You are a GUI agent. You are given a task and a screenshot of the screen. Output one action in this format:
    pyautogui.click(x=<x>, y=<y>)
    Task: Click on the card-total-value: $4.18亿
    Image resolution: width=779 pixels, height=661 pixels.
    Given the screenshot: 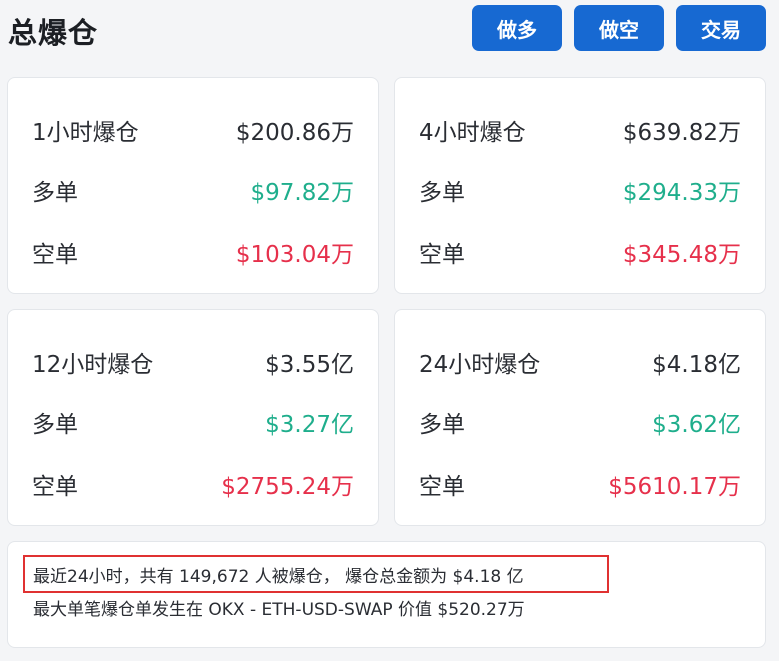 What is the action you would take?
    pyautogui.click(x=696, y=365)
    